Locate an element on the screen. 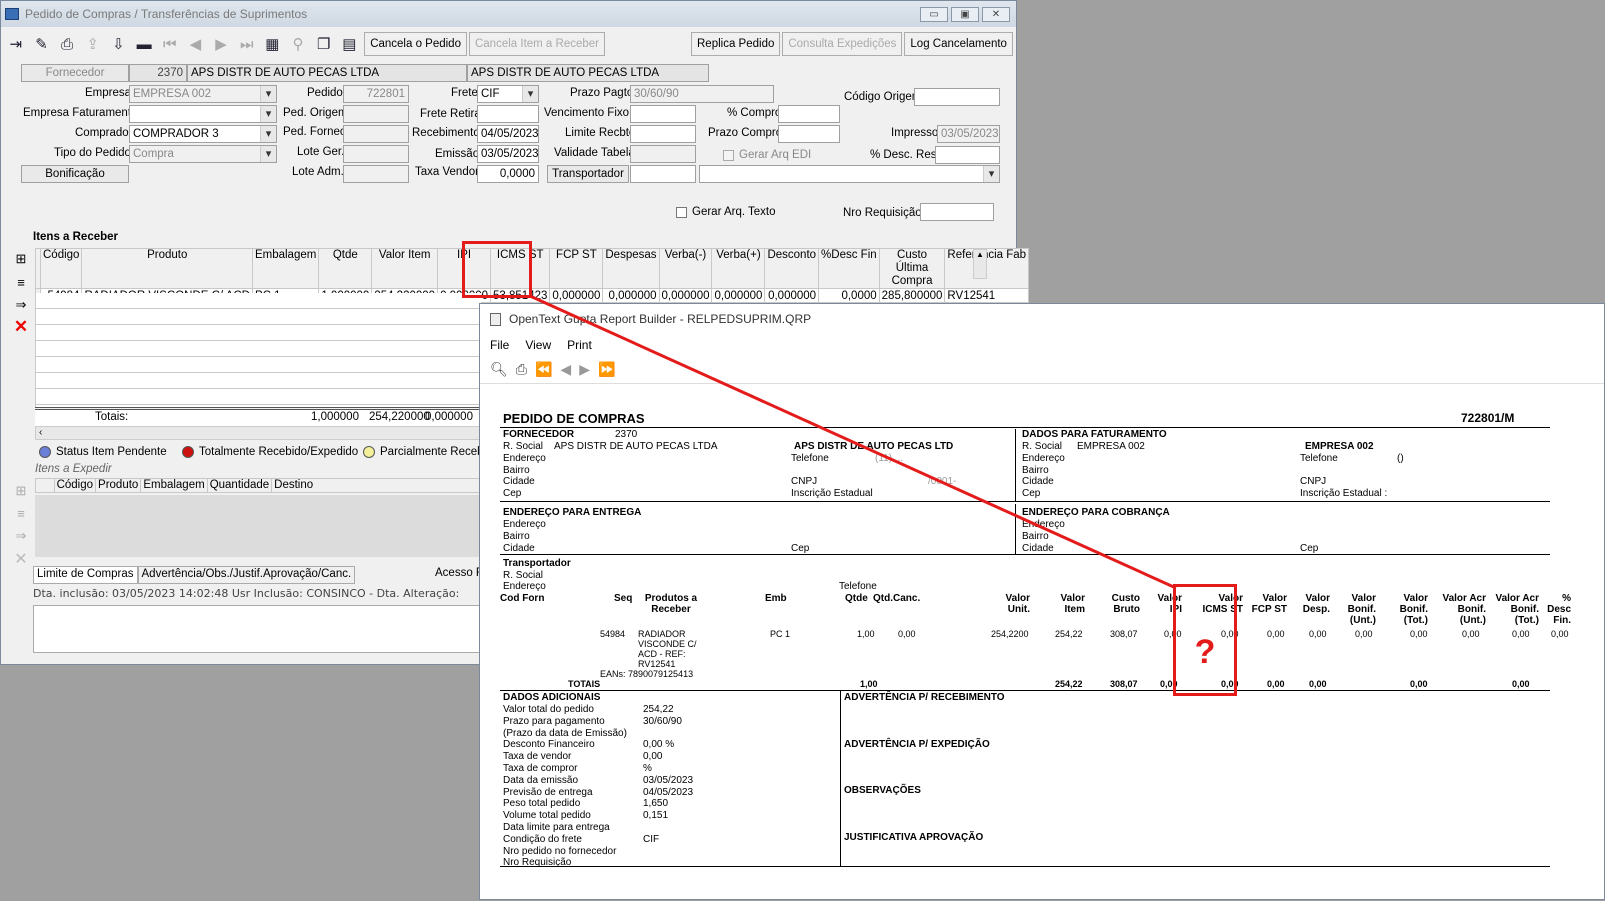 Image resolution: width=1605 pixels, height=901 pixels. supplier-order-field is located at coordinates (376, 134).